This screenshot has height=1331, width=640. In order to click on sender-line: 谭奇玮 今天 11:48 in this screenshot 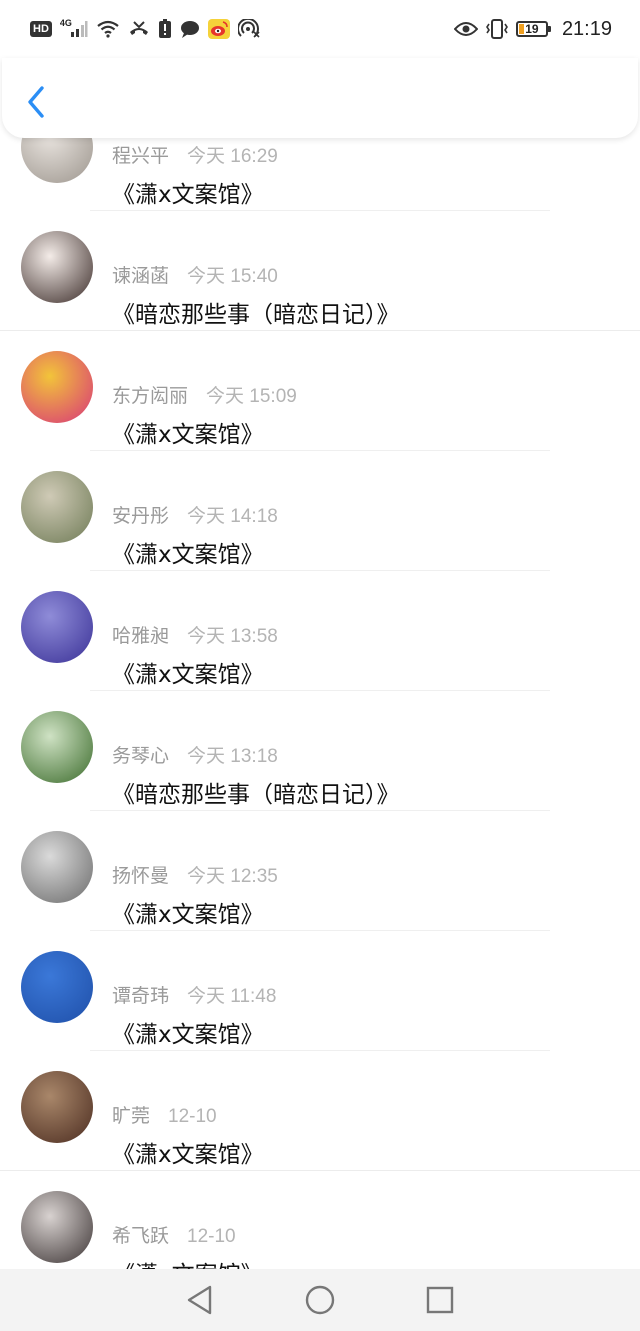, I will do `click(194, 994)`.